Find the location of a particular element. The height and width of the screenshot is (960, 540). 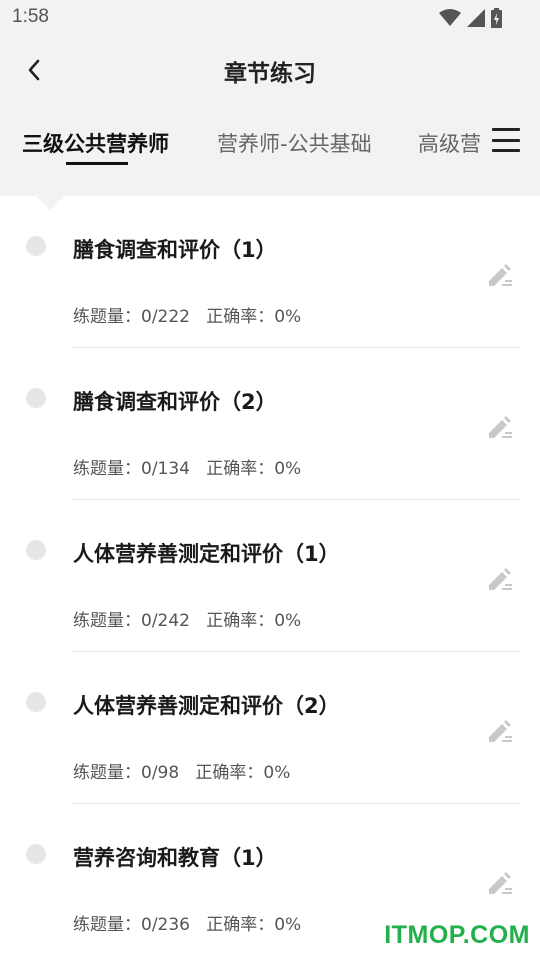

chapter-title: 膳食调查和评价（2） is located at coordinates (175, 402).